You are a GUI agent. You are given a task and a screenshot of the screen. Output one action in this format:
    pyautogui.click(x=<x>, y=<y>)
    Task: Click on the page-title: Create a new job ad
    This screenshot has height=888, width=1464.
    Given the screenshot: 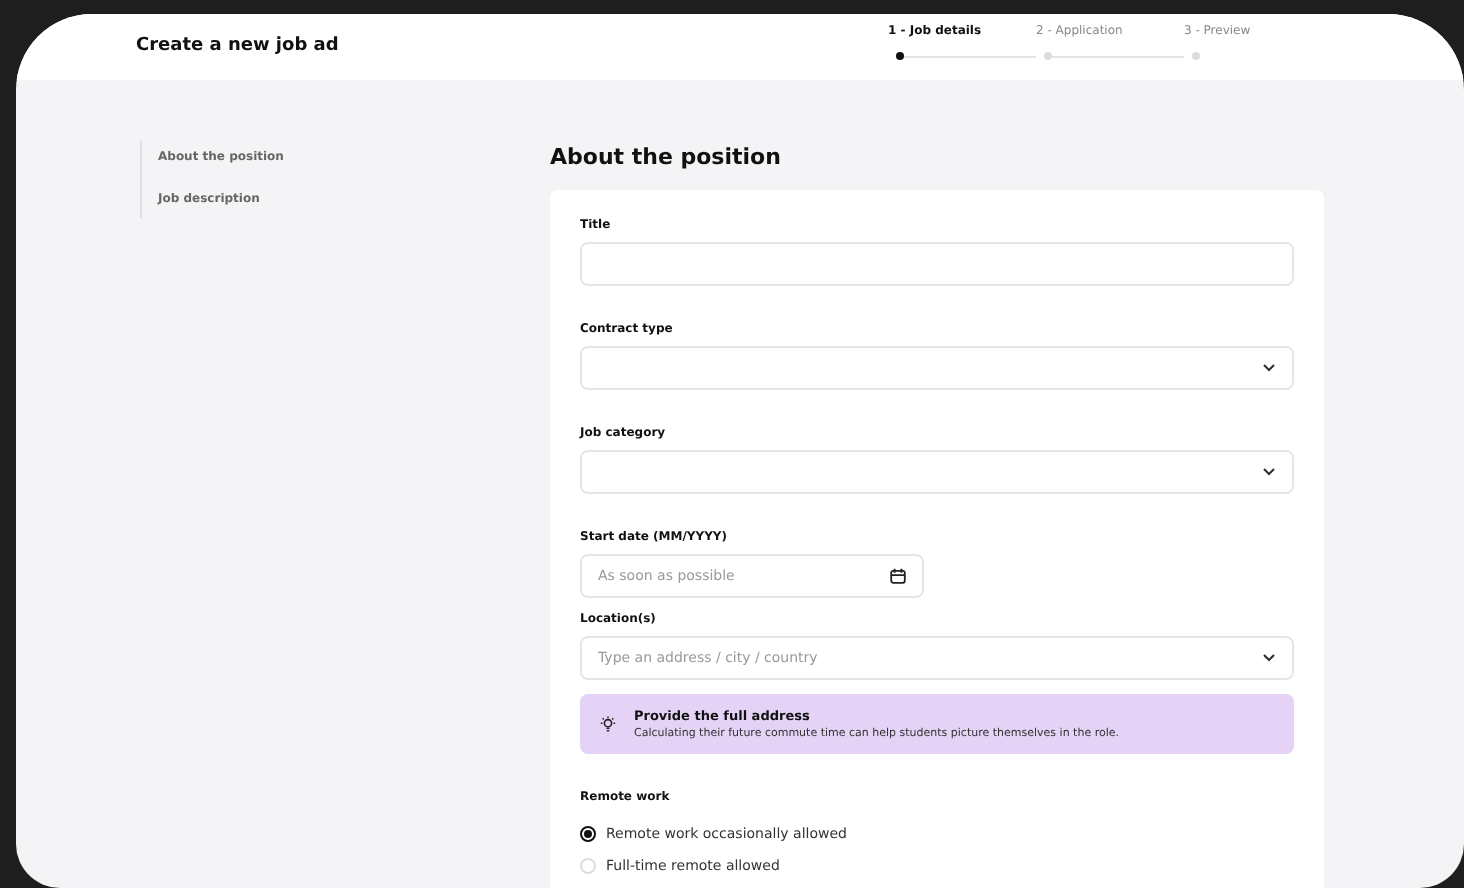 What is the action you would take?
    pyautogui.click(x=238, y=45)
    